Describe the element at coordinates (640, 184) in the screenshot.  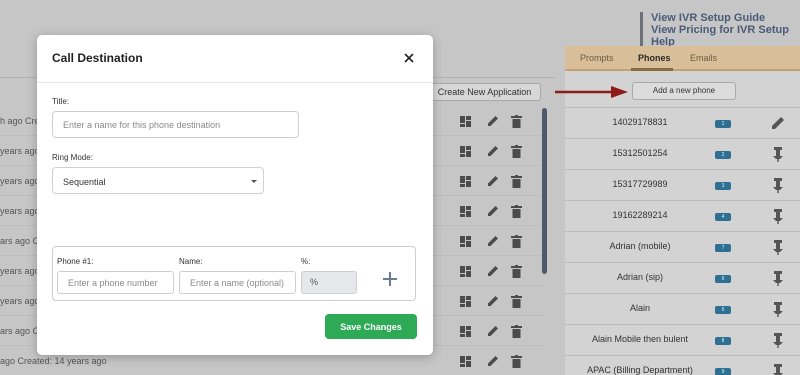
I see `phone-name: 15317729989` at that location.